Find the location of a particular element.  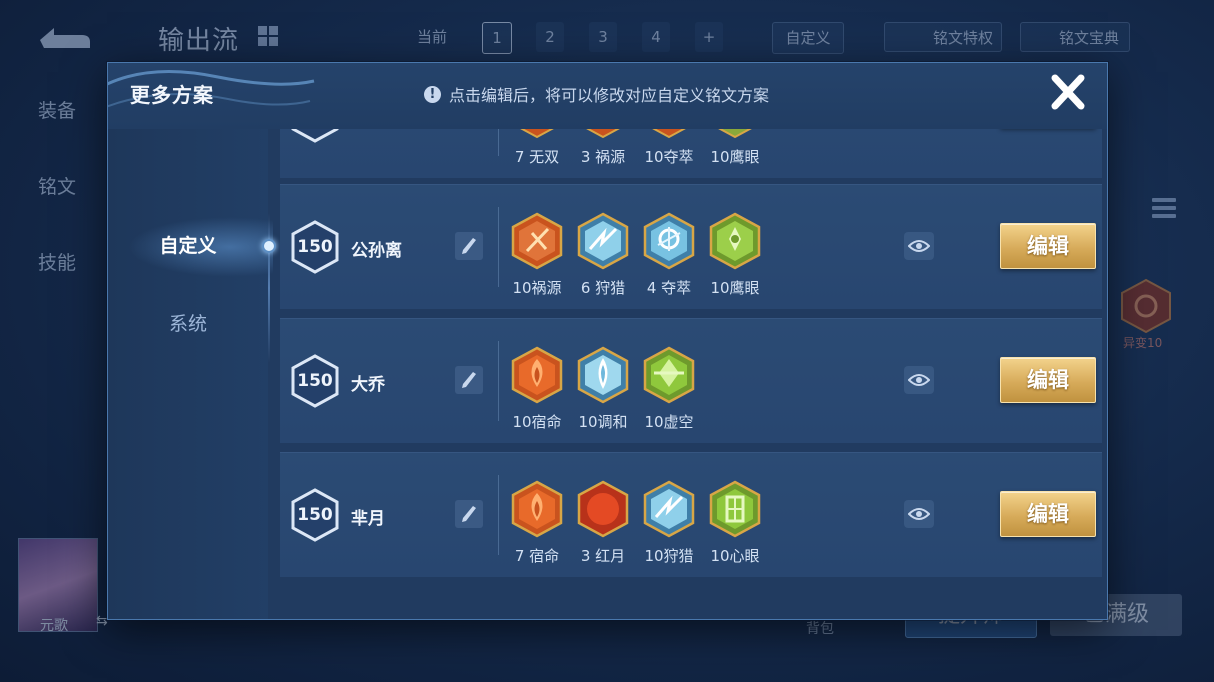

wushuang-rune-icon is located at coordinates (537, 134).